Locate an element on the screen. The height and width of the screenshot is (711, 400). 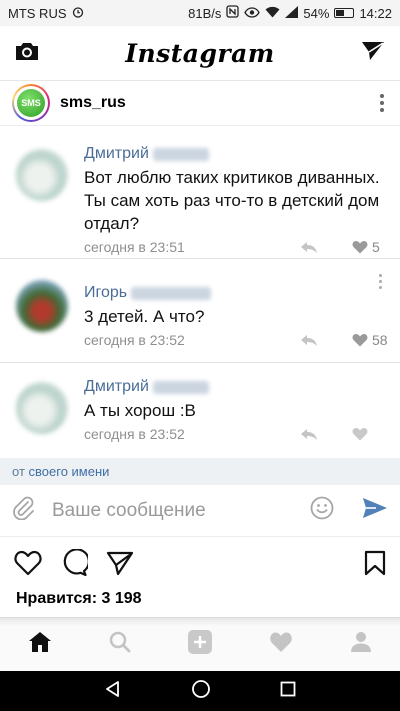
post-avatar: SMS is located at coordinates (31, 103).